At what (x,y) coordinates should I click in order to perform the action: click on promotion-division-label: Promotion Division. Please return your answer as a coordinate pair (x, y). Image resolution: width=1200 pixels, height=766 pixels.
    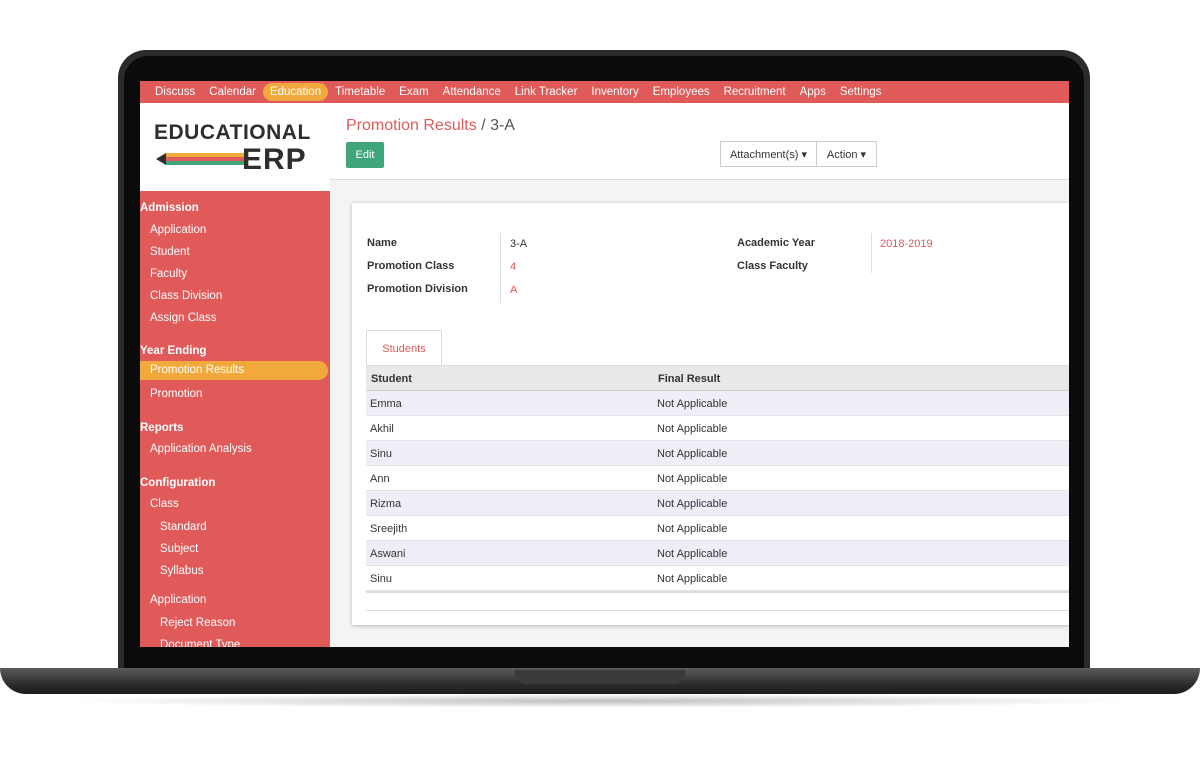
    Looking at the image, I should click on (417, 289).